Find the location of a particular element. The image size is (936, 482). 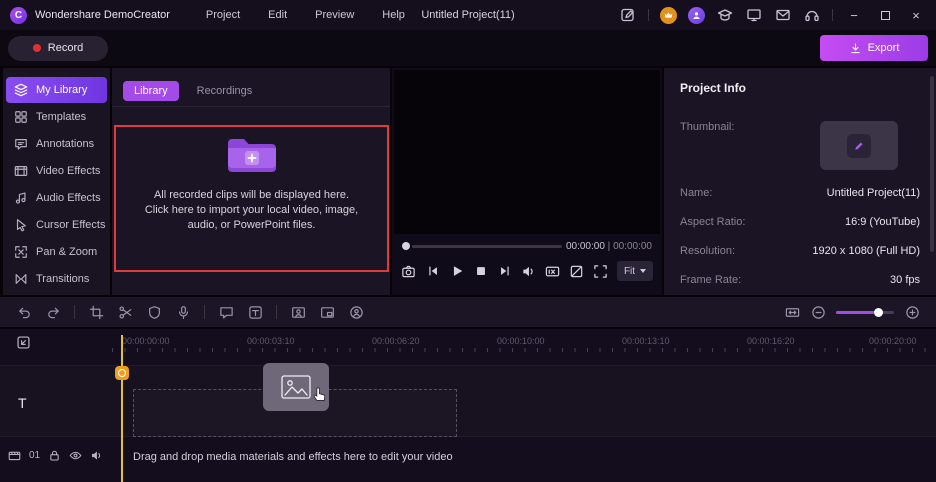

record-button: Record is located at coordinates (58, 48).